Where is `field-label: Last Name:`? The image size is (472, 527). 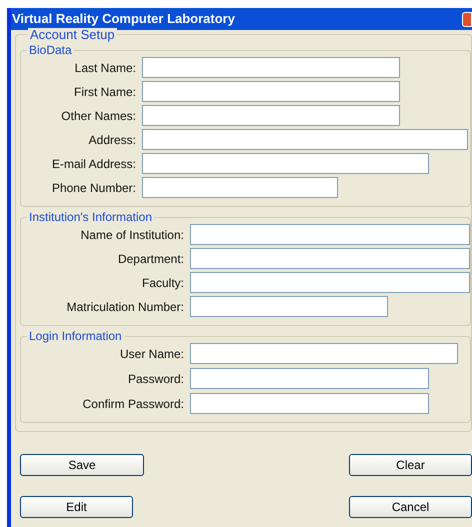
field-label: Last Name: is located at coordinates (105, 68).